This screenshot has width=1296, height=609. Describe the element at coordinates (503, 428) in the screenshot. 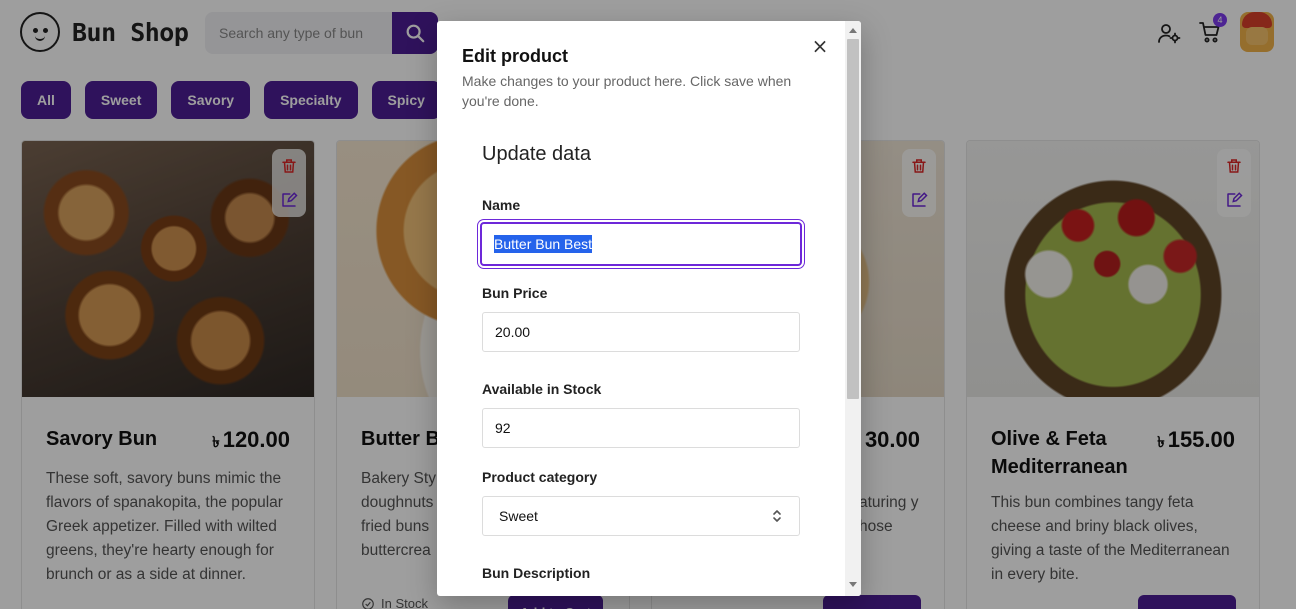

I see `stock-value: 92` at that location.